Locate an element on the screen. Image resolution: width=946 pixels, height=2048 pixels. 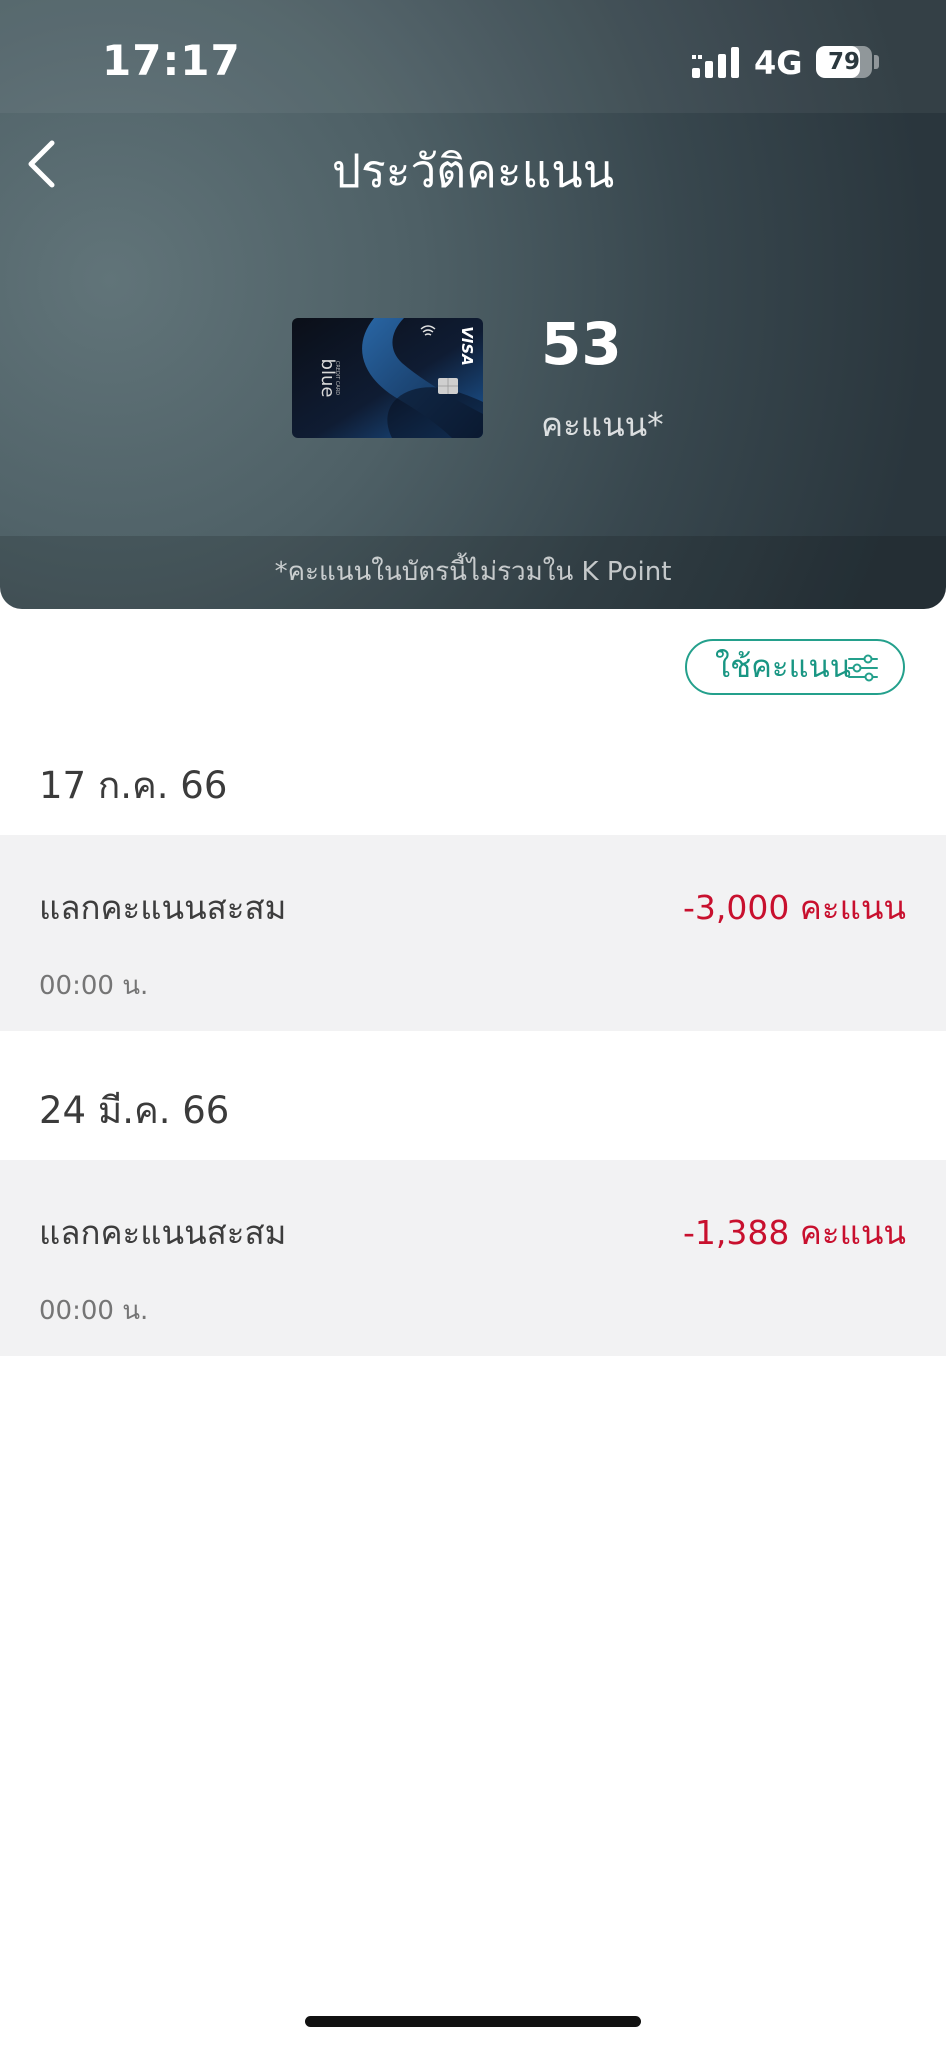
date-header: 17 ก.ค. 66 is located at coordinates (133, 785).